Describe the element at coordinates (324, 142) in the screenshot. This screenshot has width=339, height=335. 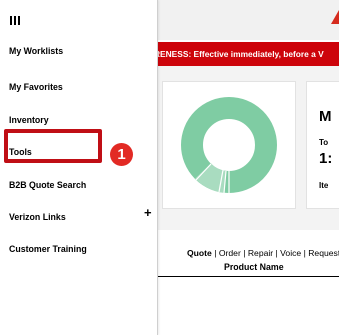
I see `kpi-subheading: To` at that location.